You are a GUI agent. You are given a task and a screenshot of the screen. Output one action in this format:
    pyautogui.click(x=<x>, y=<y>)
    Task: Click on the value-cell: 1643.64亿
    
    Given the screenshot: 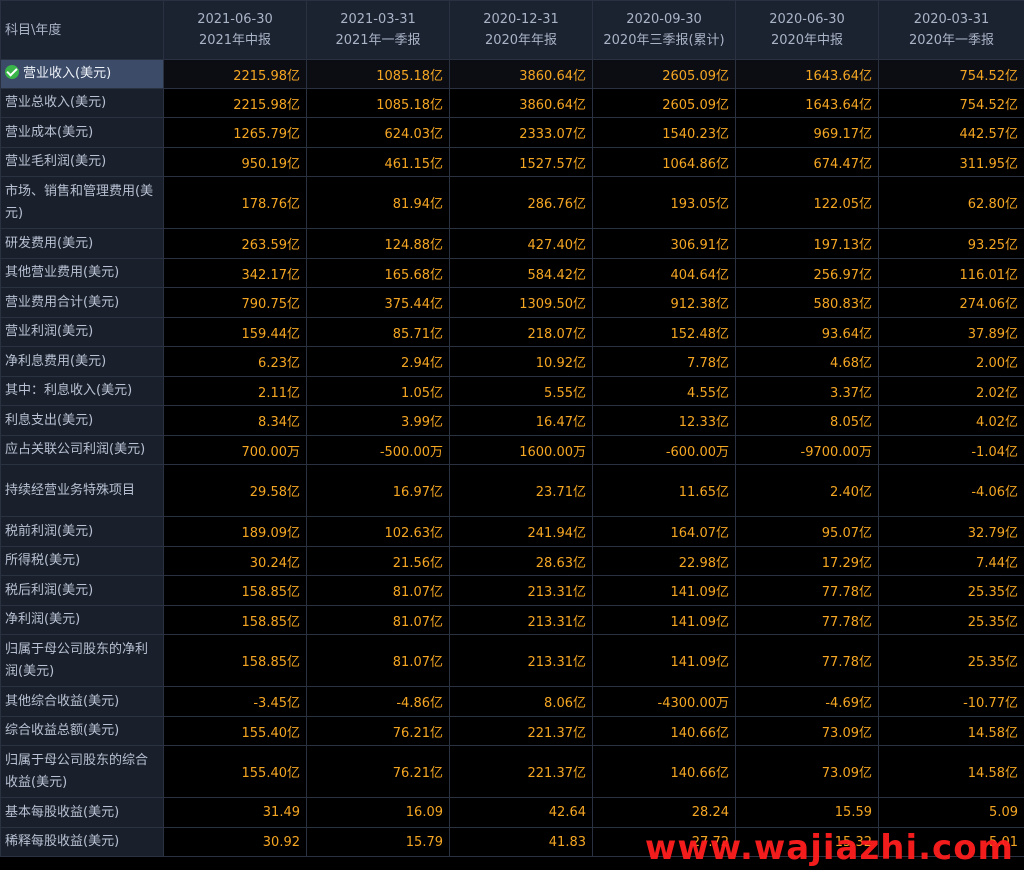 What is the action you would take?
    pyautogui.click(x=807, y=103)
    